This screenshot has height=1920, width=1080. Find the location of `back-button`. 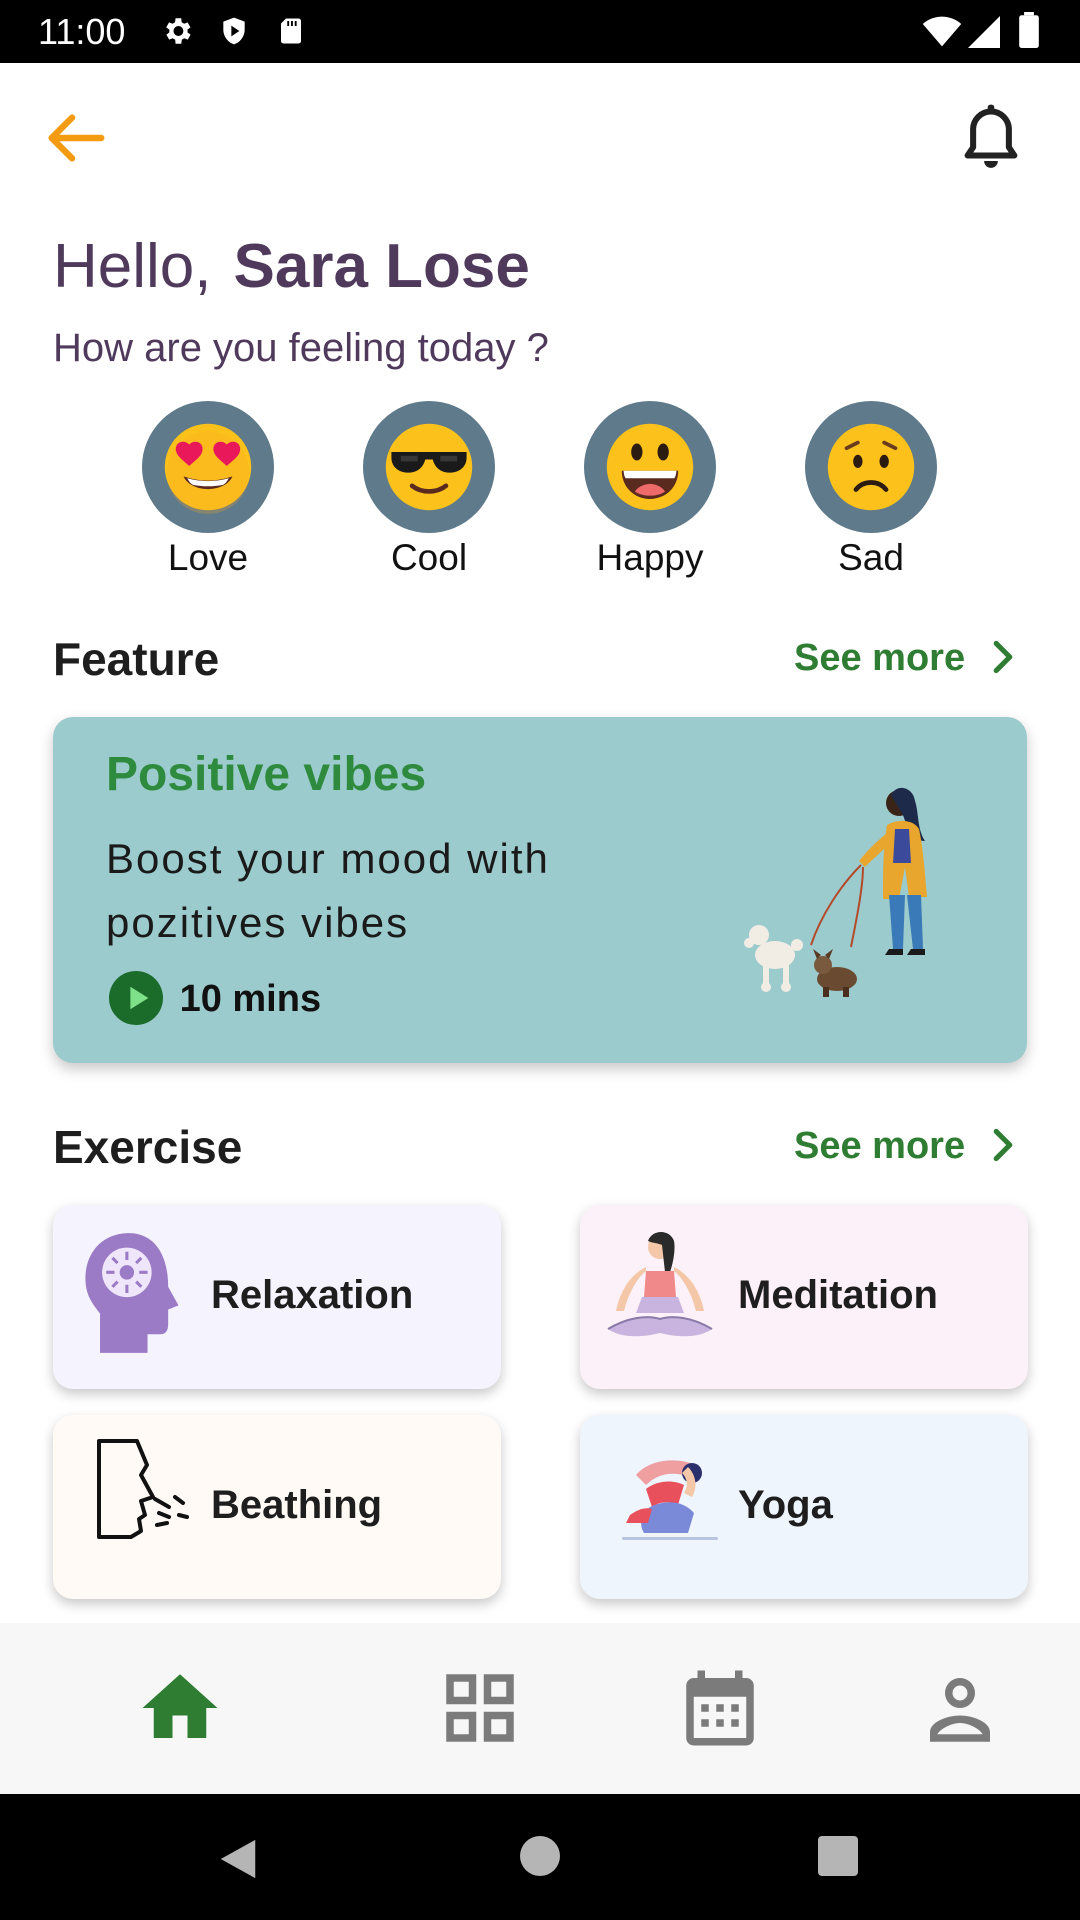

back-button is located at coordinates (75, 138).